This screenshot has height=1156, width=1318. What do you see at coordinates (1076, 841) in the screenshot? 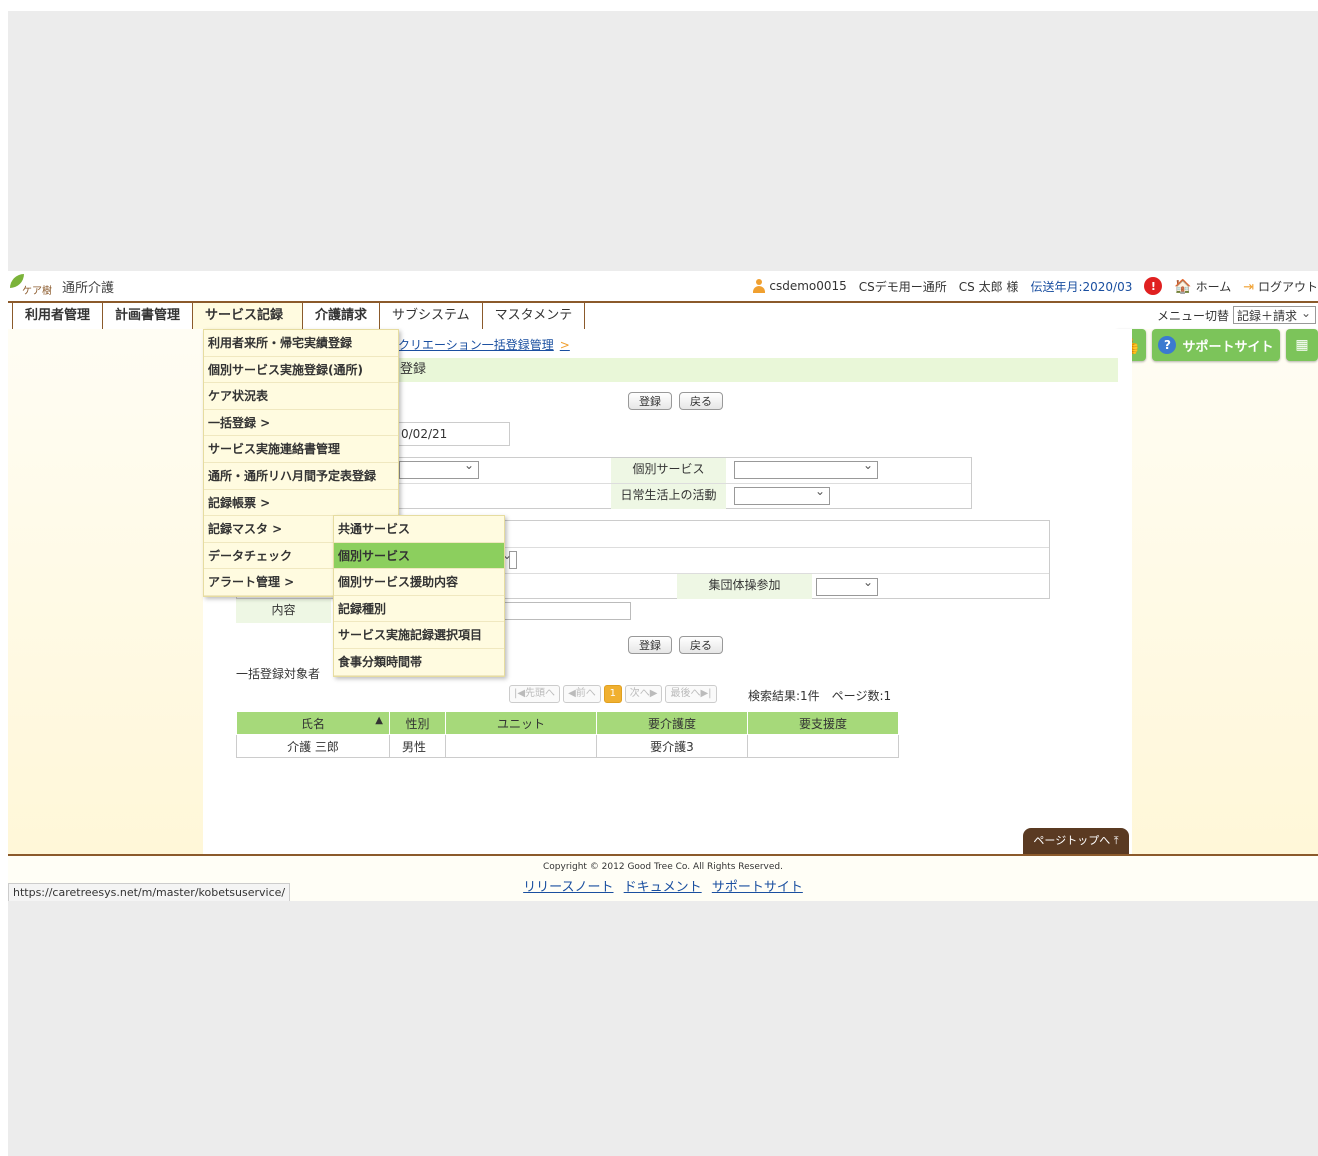
I see `page-top-button: ページトップへ ⤒` at bounding box center [1076, 841].